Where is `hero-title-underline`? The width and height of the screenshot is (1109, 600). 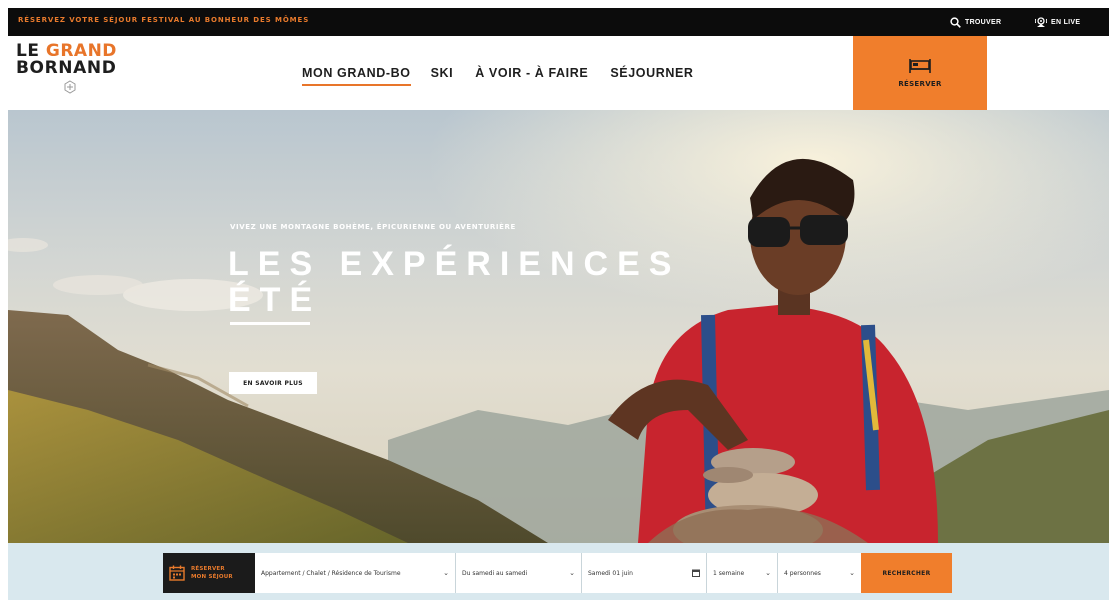 hero-title-underline is located at coordinates (270, 323).